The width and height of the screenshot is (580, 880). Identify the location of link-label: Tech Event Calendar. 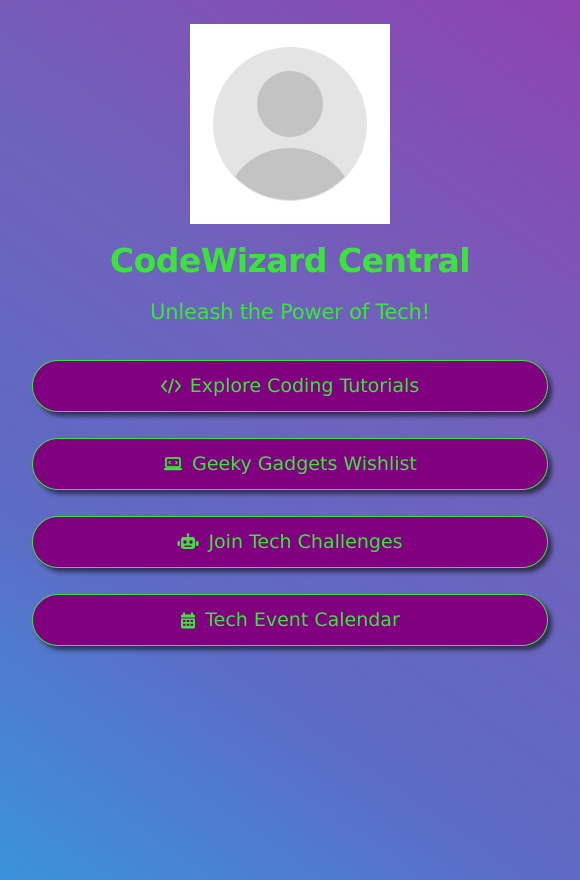
(302, 620).